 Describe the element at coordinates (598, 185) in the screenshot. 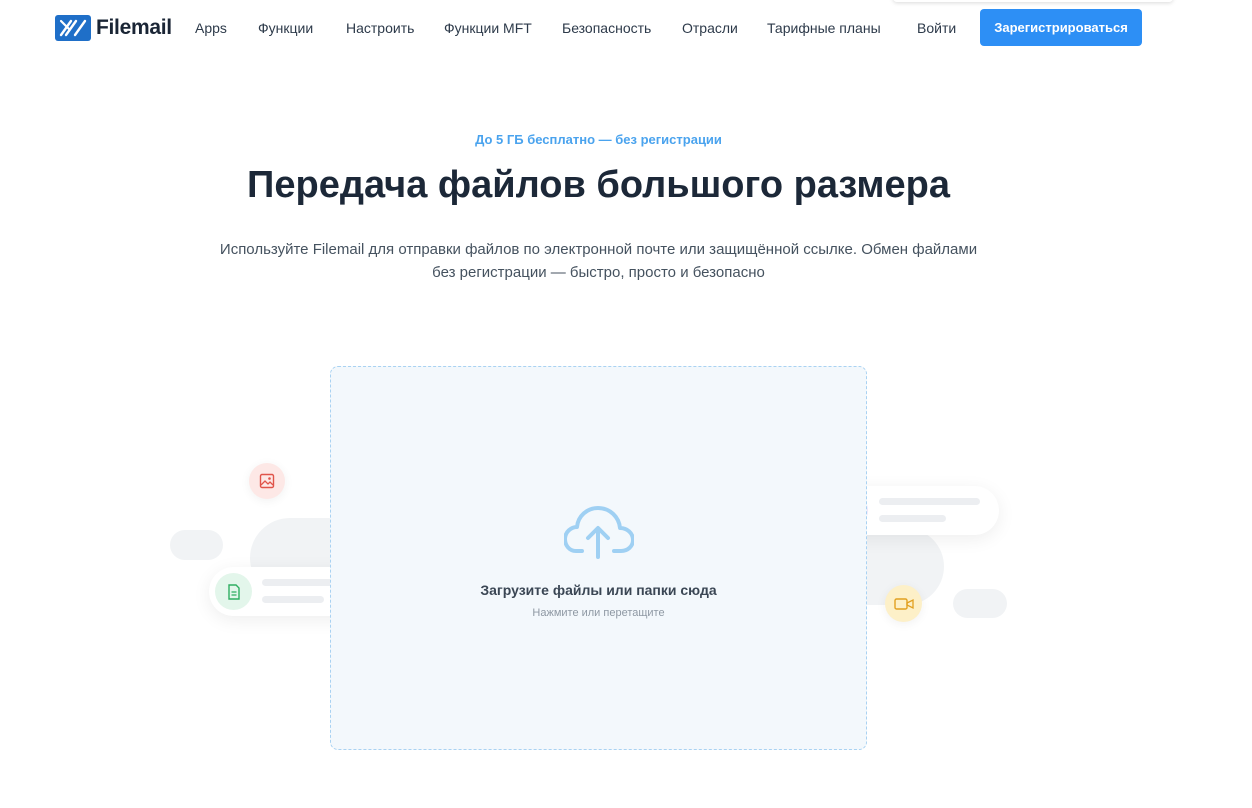

I see `page-title: Передача файлов большого размера` at that location.